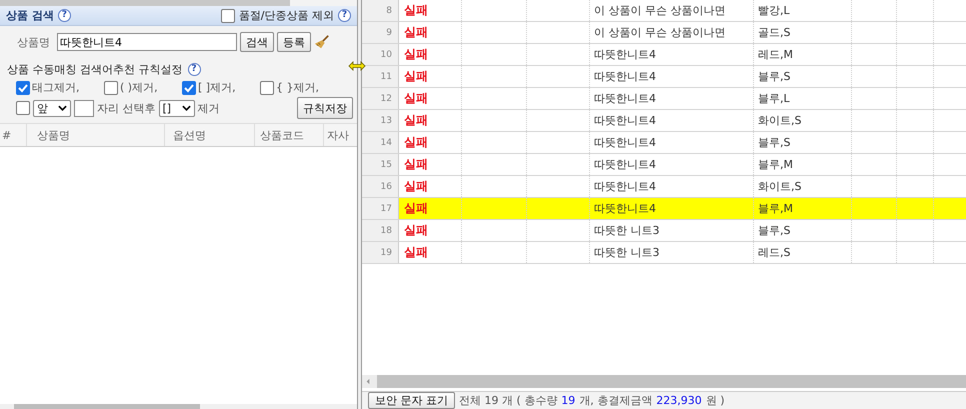 This screenshot has width=966, height=409. What do you see at coordinates (289, 135) in the screenshot?
I see `column-header: 상품코드` at bounding box center [289, 135].